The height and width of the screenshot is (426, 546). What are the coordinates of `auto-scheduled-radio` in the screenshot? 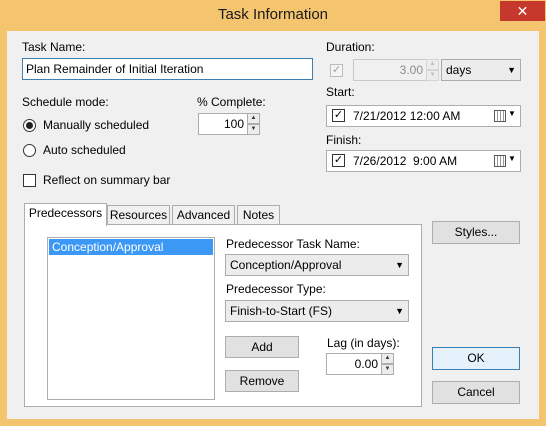 It's located at (29, 150).